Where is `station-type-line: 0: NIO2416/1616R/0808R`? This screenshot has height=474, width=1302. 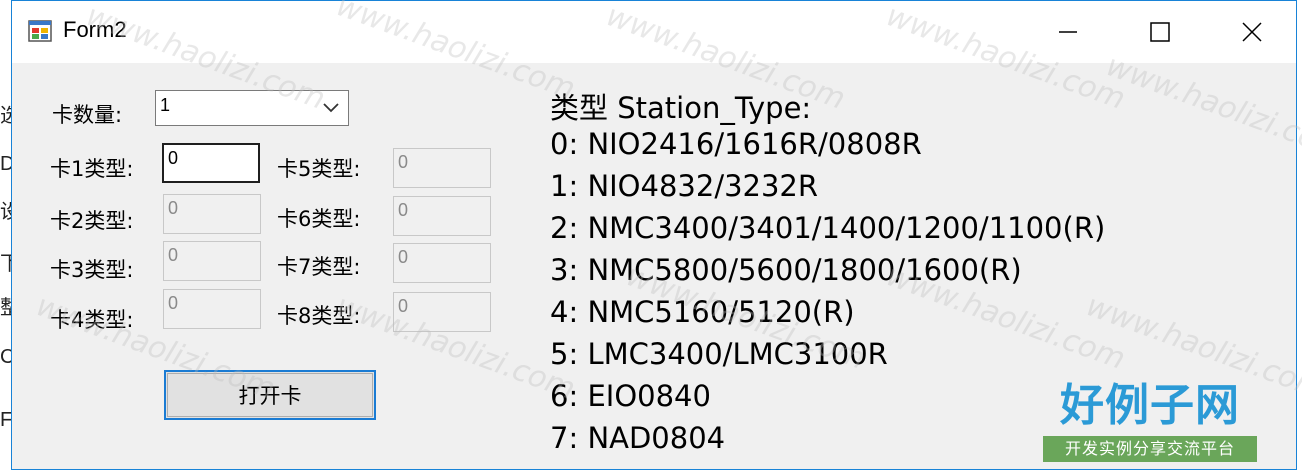
station-type-line: 0: NIO2416/1616R/0808R is located at coordinates (736, 144).